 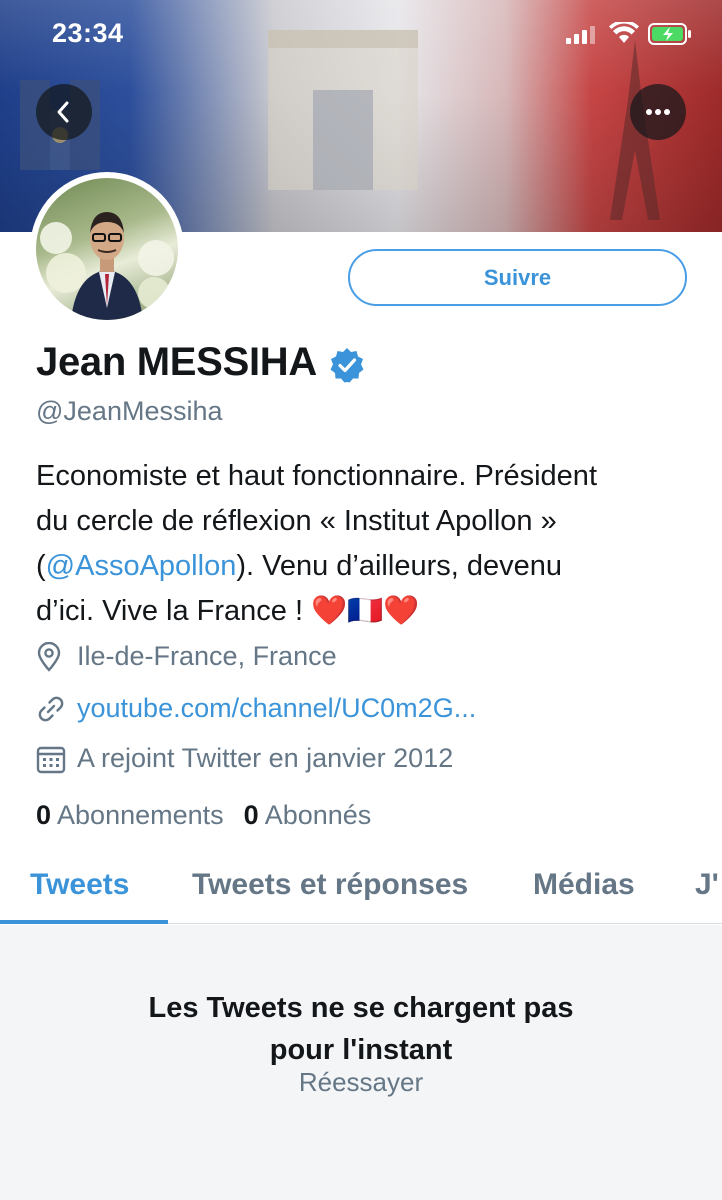 What do you see at coordinates (624, 32) in the screenshot?
I see `wifi-icon` at bounding box center [624, 32].